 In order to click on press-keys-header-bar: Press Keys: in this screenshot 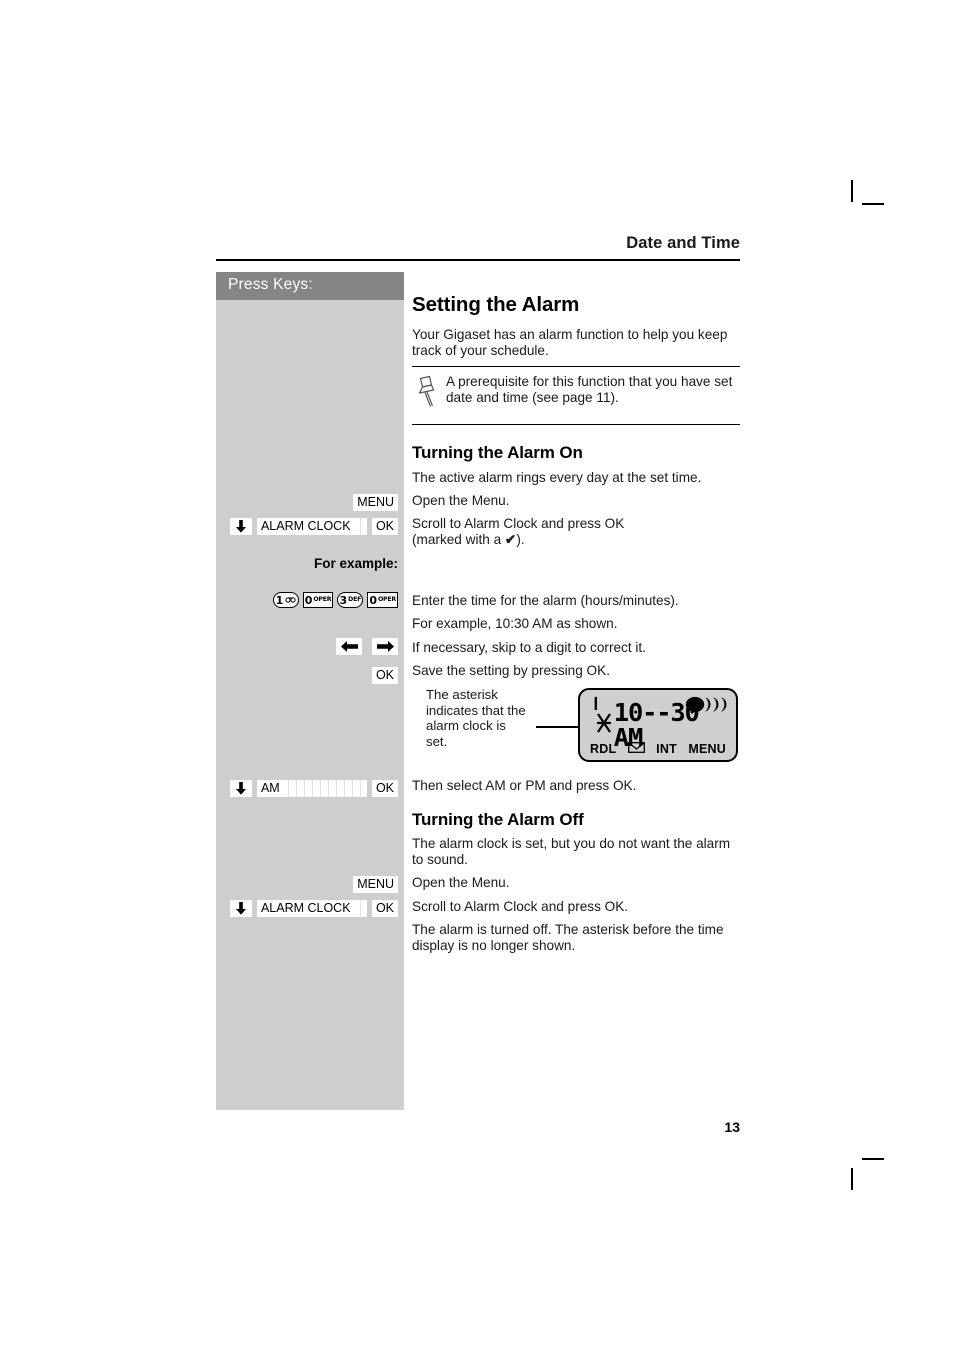, I will do `click(310, 286)`.